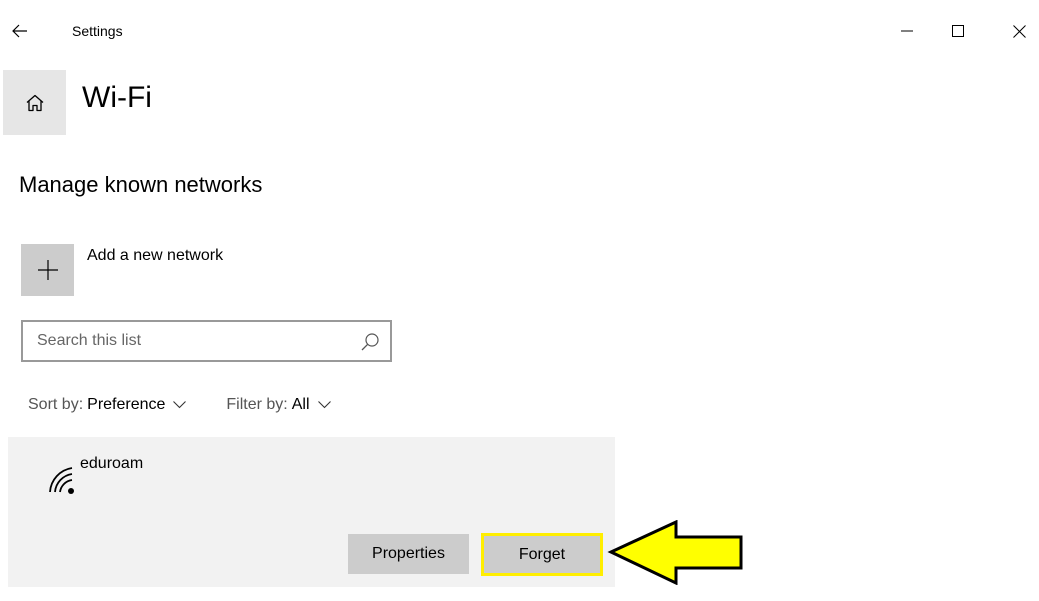 This screenshot has width=1039, height=601. I want to click on filter-dropdown: Filter by: All, so click(278, 405).